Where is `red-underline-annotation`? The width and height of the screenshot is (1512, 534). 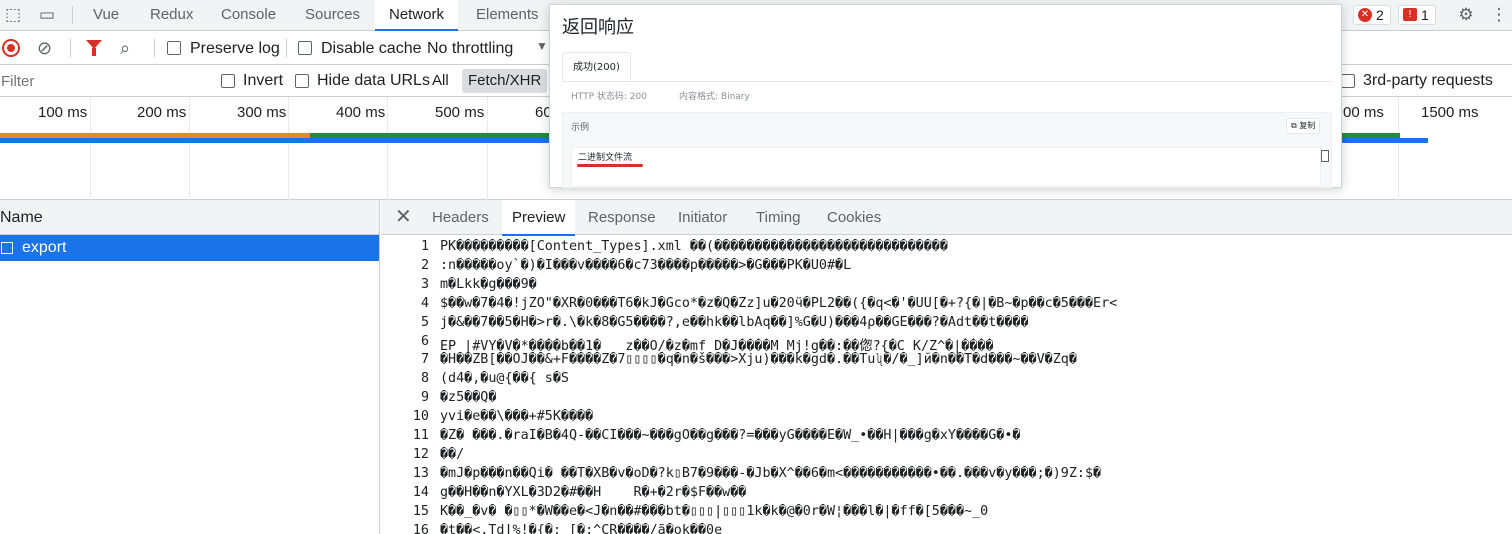
red-underline-annotation is located at coordinates (610, 165).